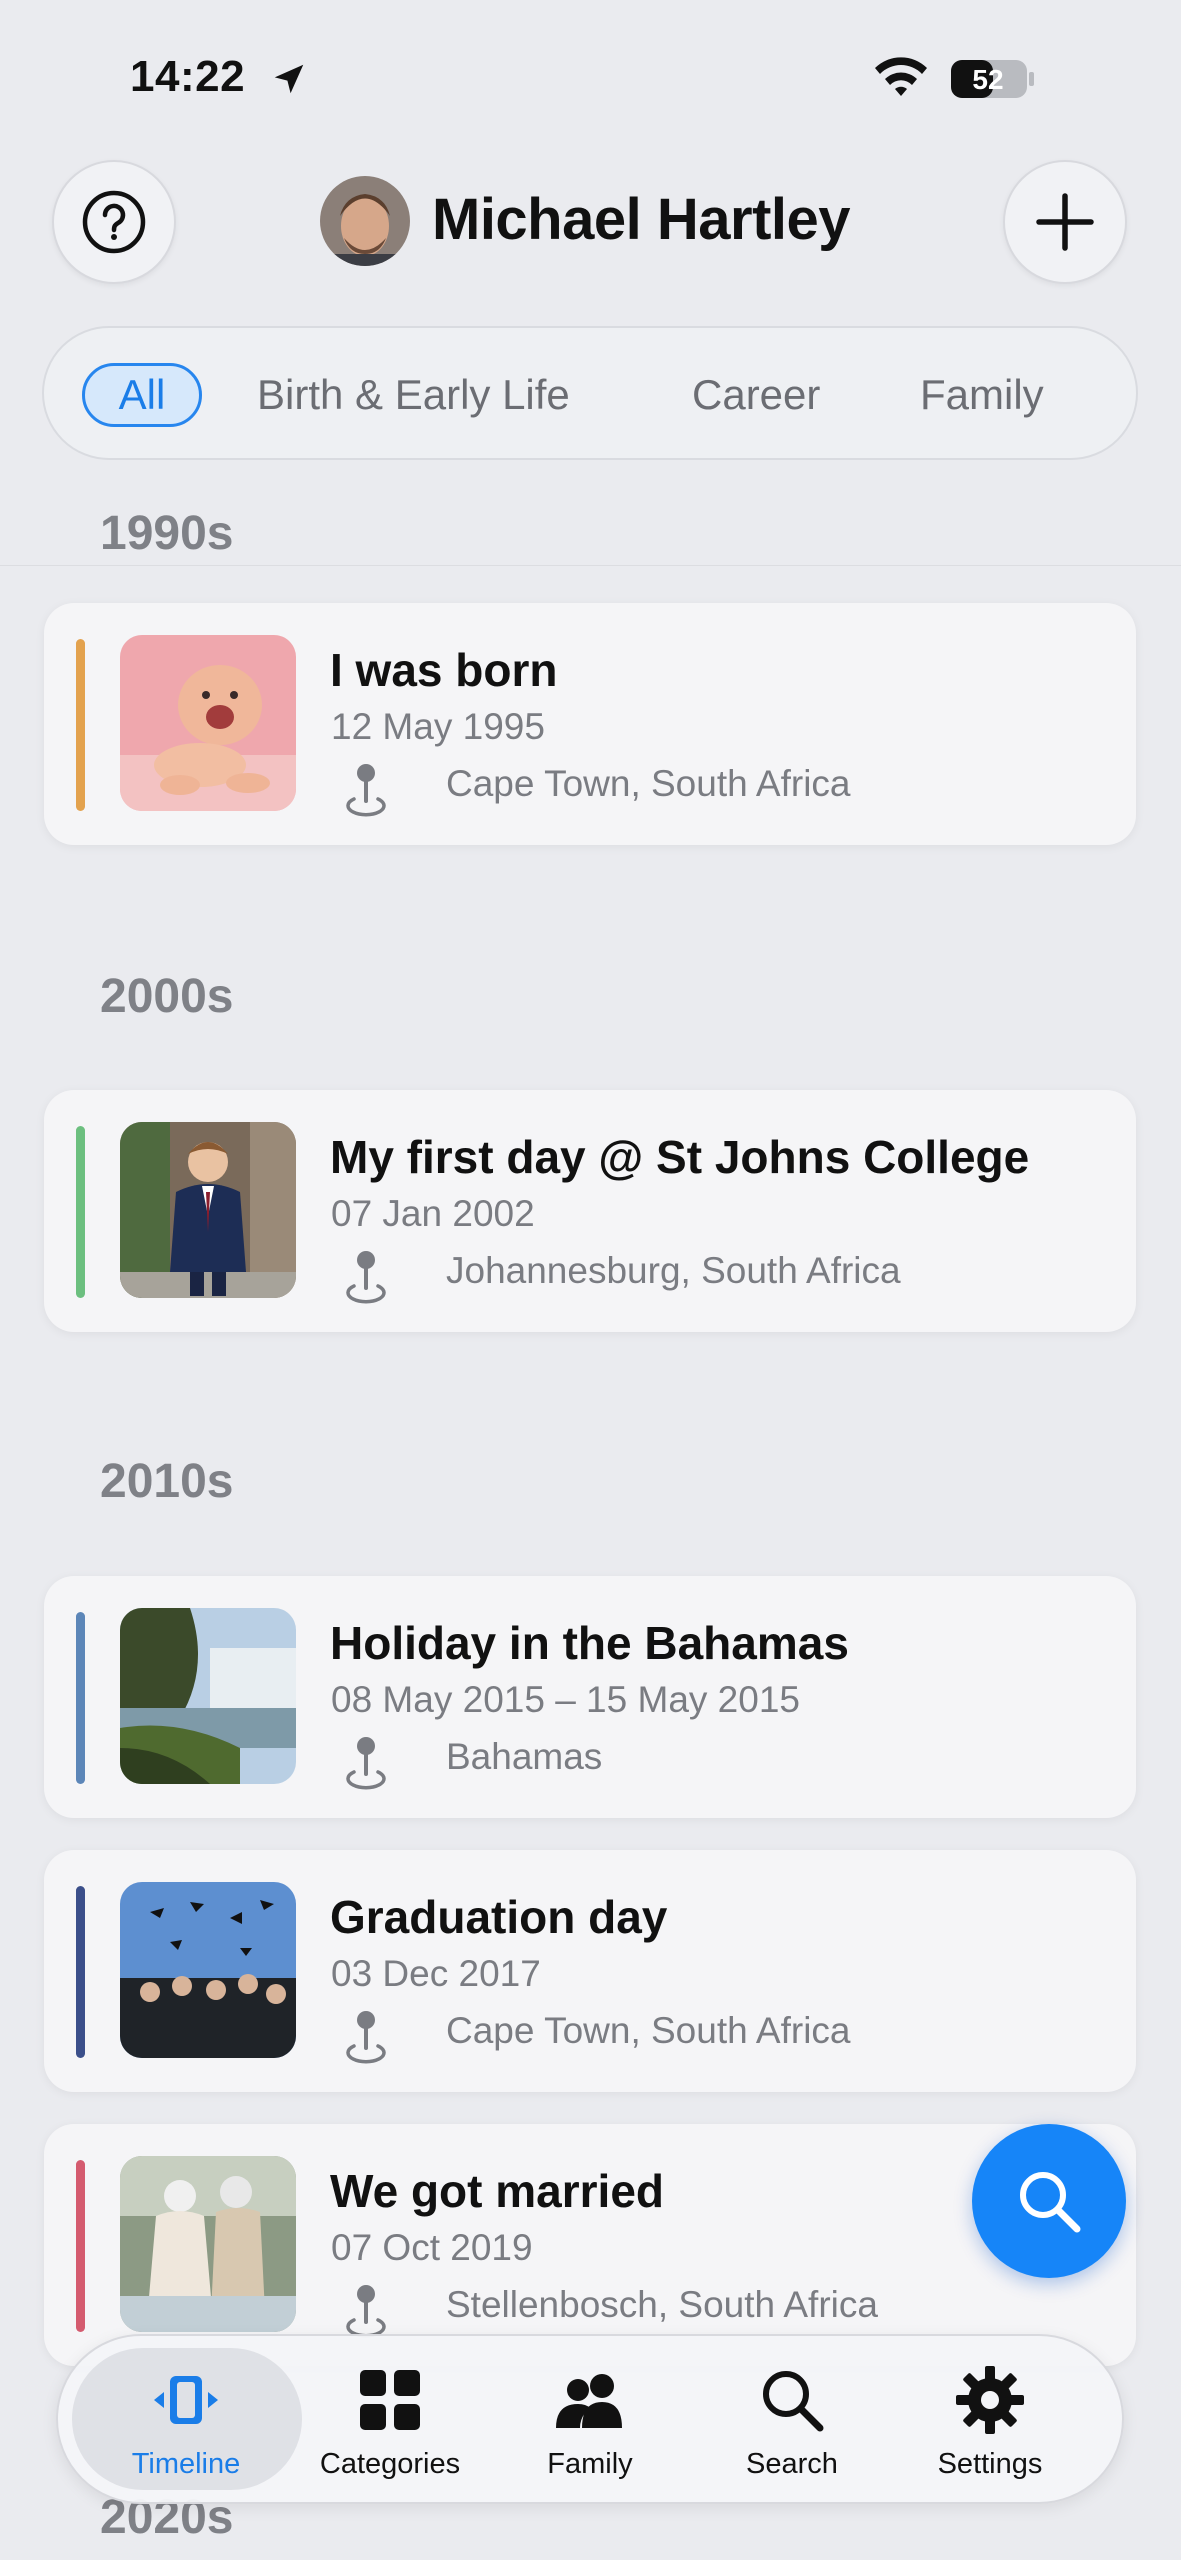 This screenshot has width=1181, height=2560. Describe the element at coordinates (186, 2400) in the screenshot. I see `timeline-icon` at that location.